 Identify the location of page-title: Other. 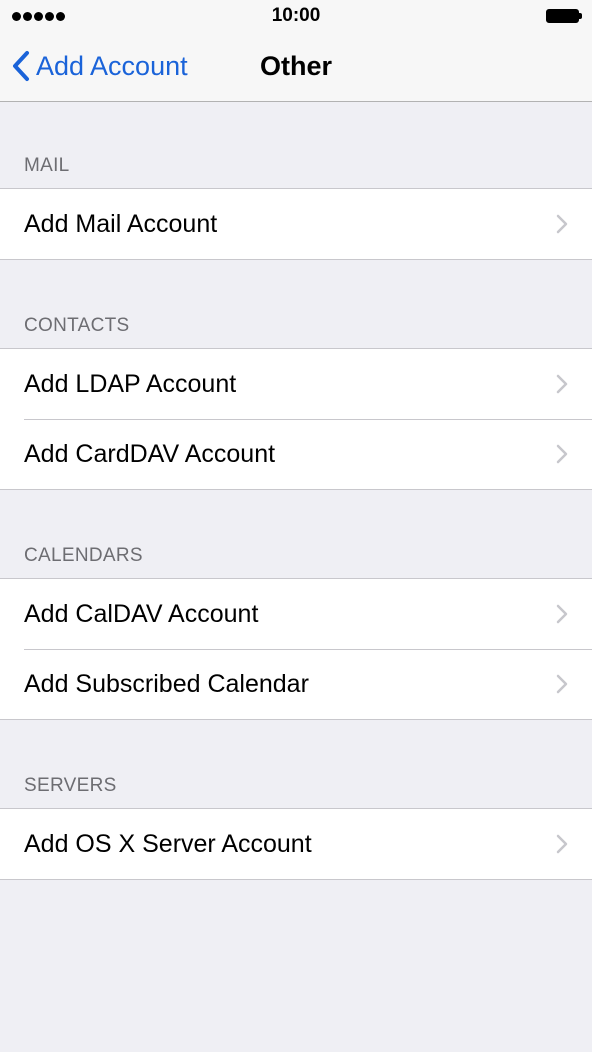
(295, 66).